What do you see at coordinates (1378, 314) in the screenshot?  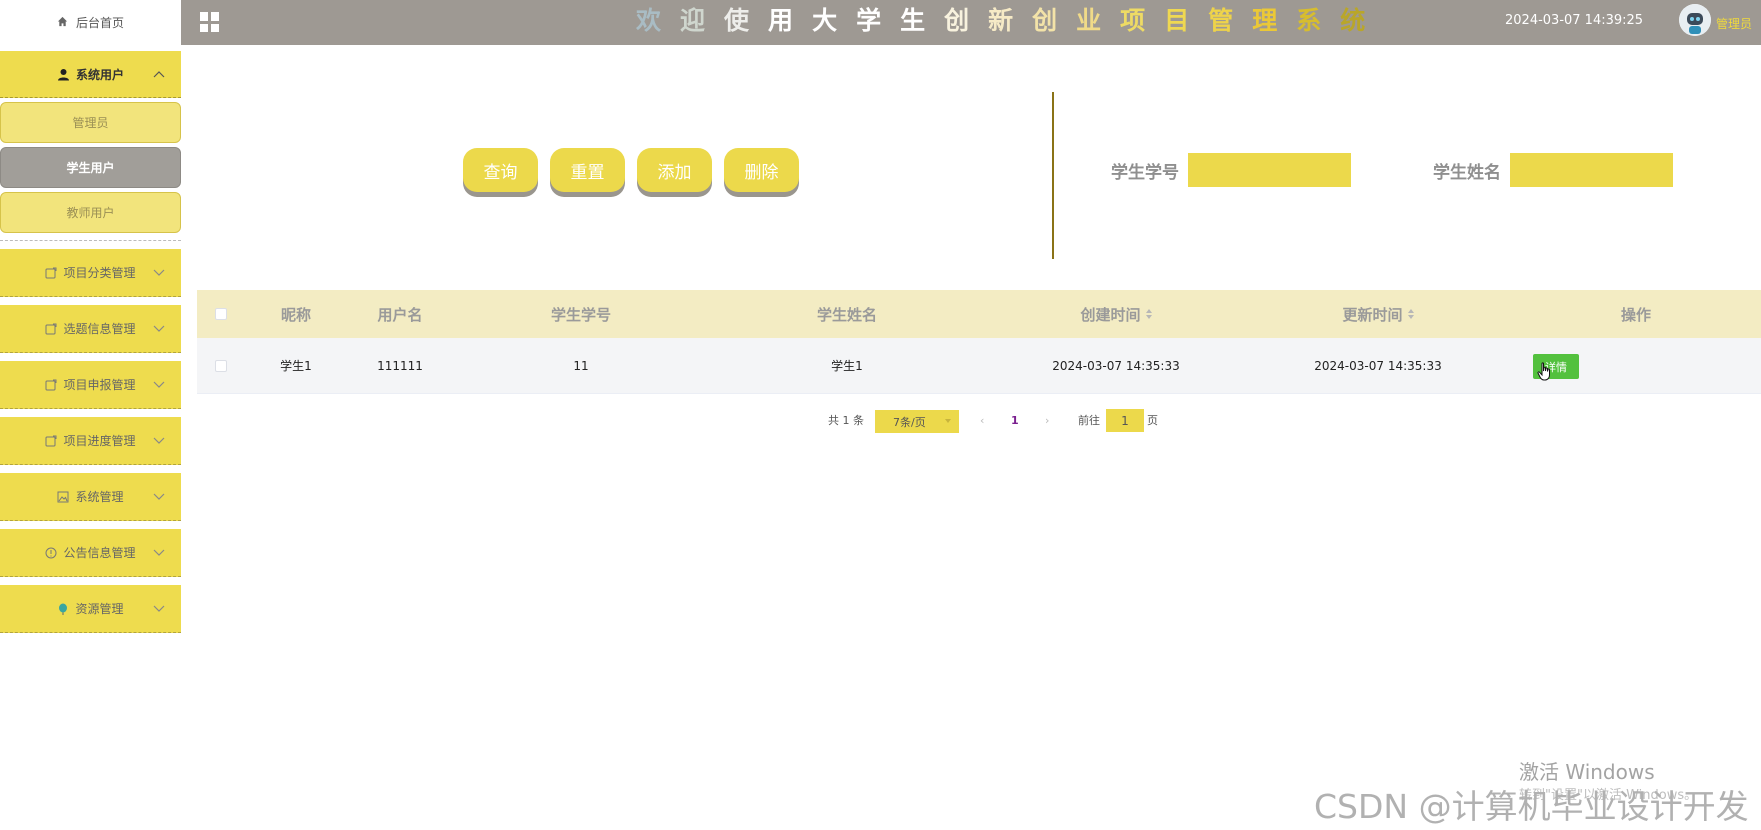 I see `column-header-updated-time: 更新时间` at bounding box center [1378, 314].